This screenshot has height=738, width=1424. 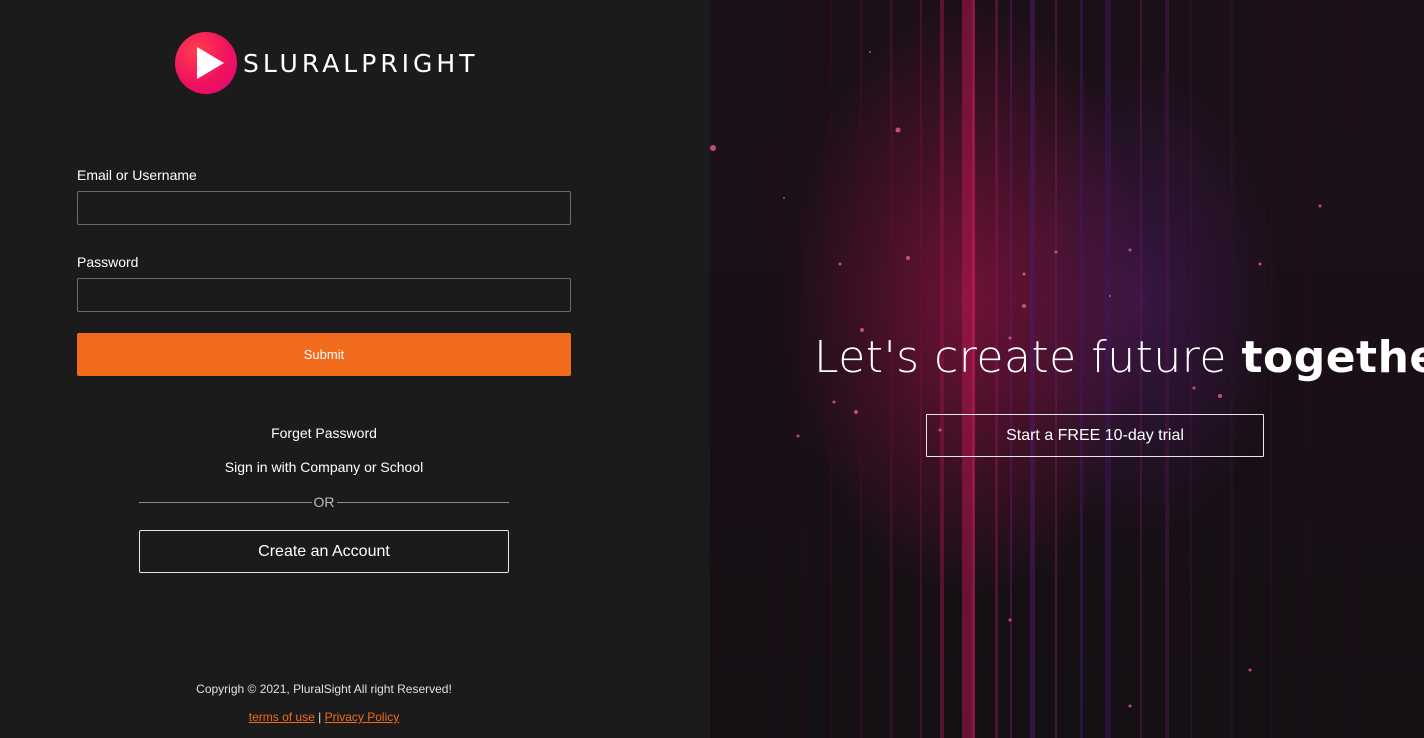 What do you see at coordinates (282, 717) in the screenshot?
I see `terms-link: terms of use` at bounding box center [282, 717].